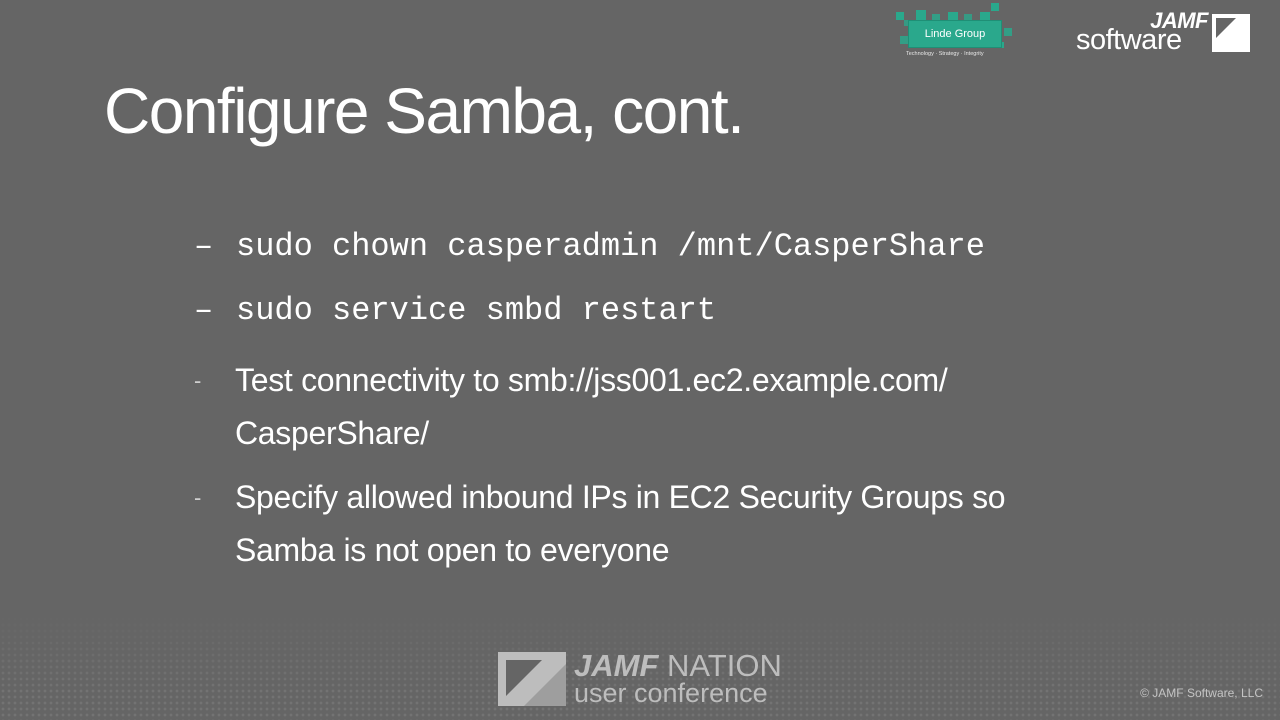 This screenshot has width=1280, height=720. Describe the element at coordinates (610, 246) in the screenshot. I see `code-command-chown: sudo chown casperadmin /mnt/CasperShare` at that location.